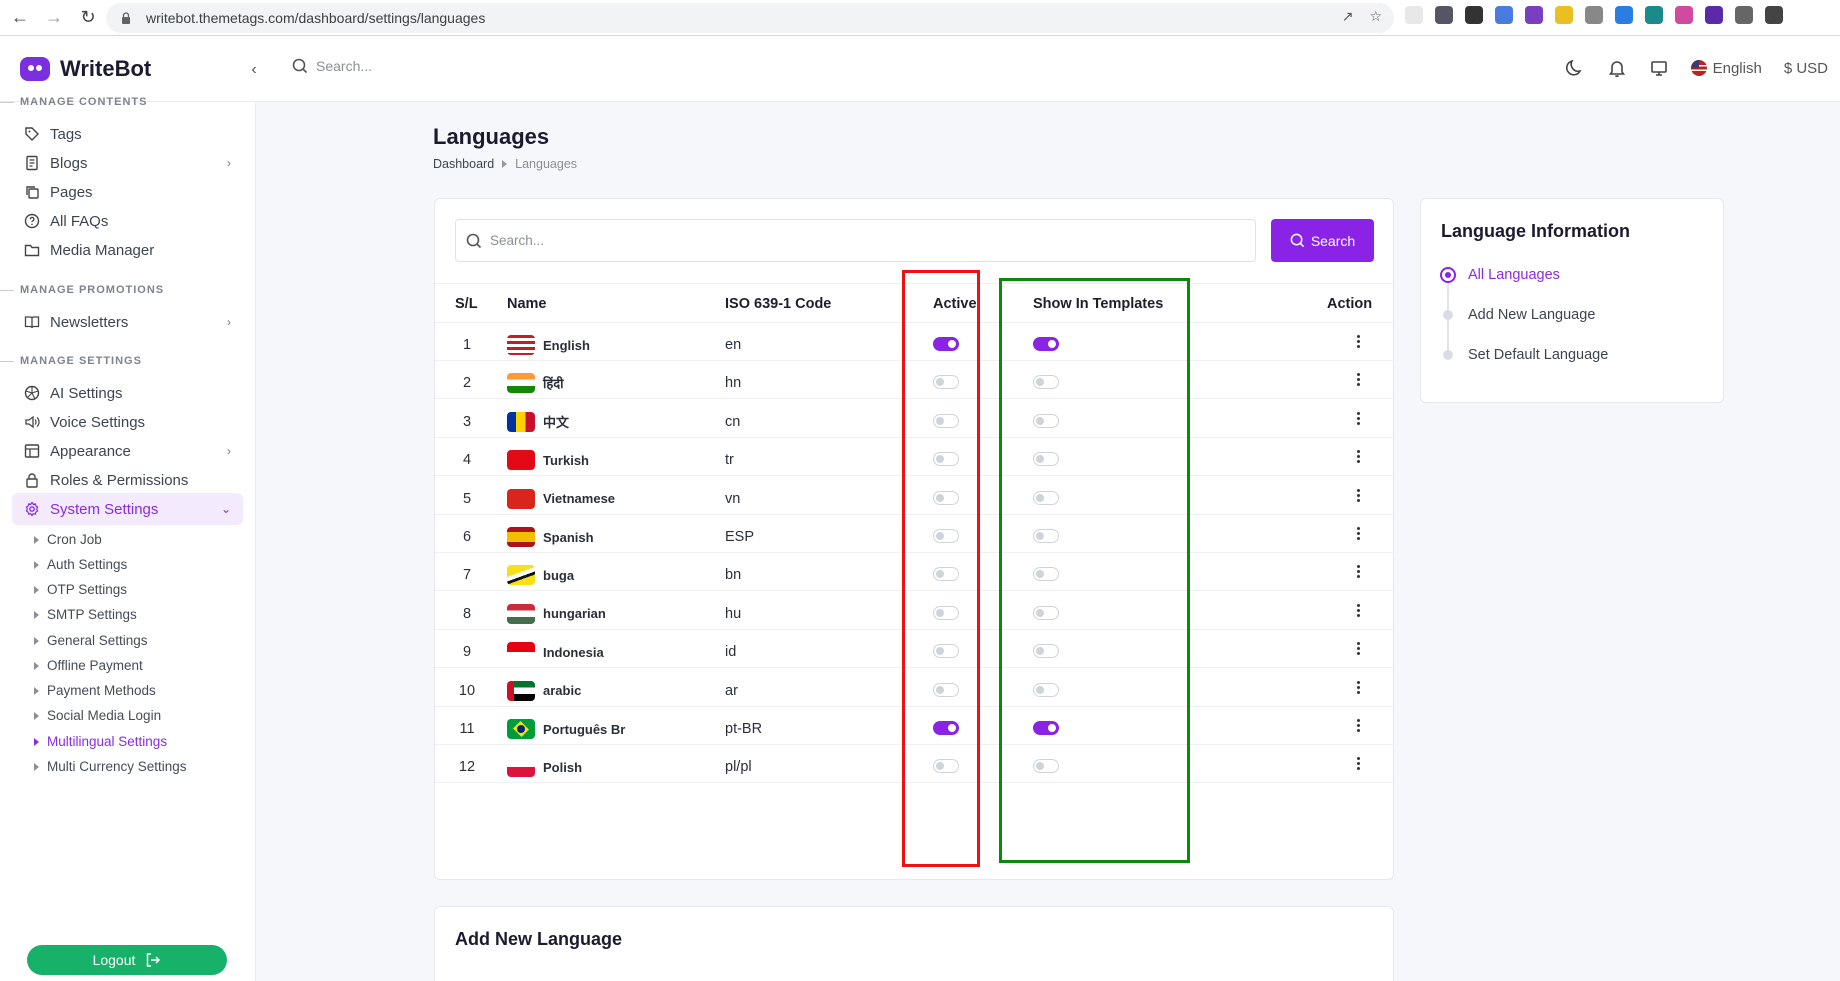 Image resolution: width=1840 pixels, height=981 pixels. What do you see at coordinates (127, 451) in the screenshot?
I see `sidebar-item-appearance: Appearance ›` at bounding box center [127, 451].